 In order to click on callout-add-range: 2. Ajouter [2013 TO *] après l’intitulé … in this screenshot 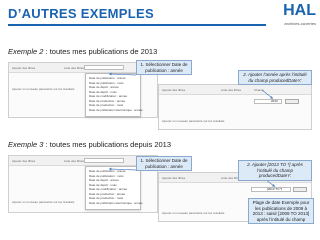, I will do `click(275, 170)`.